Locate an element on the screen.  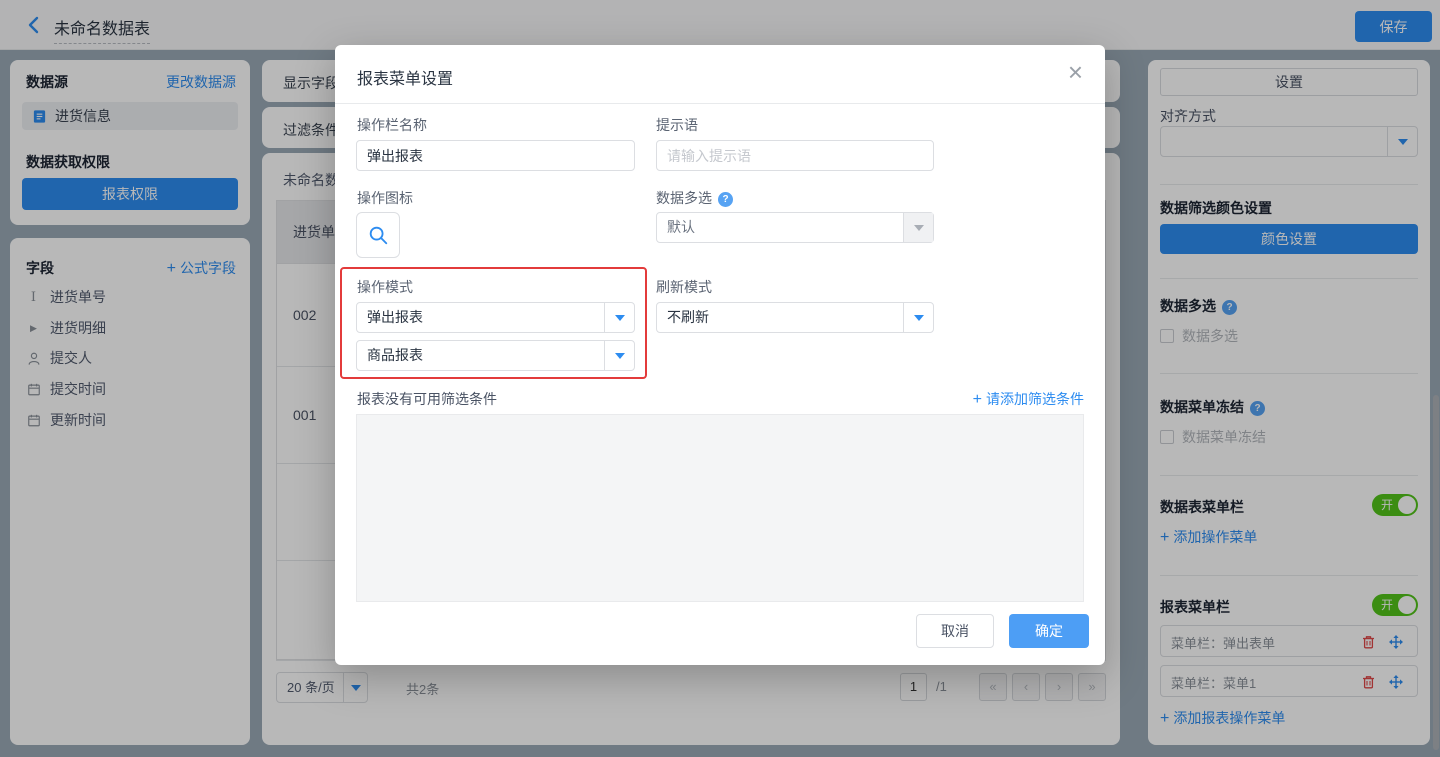
action-icon-button is located at coordinates (378, 235).